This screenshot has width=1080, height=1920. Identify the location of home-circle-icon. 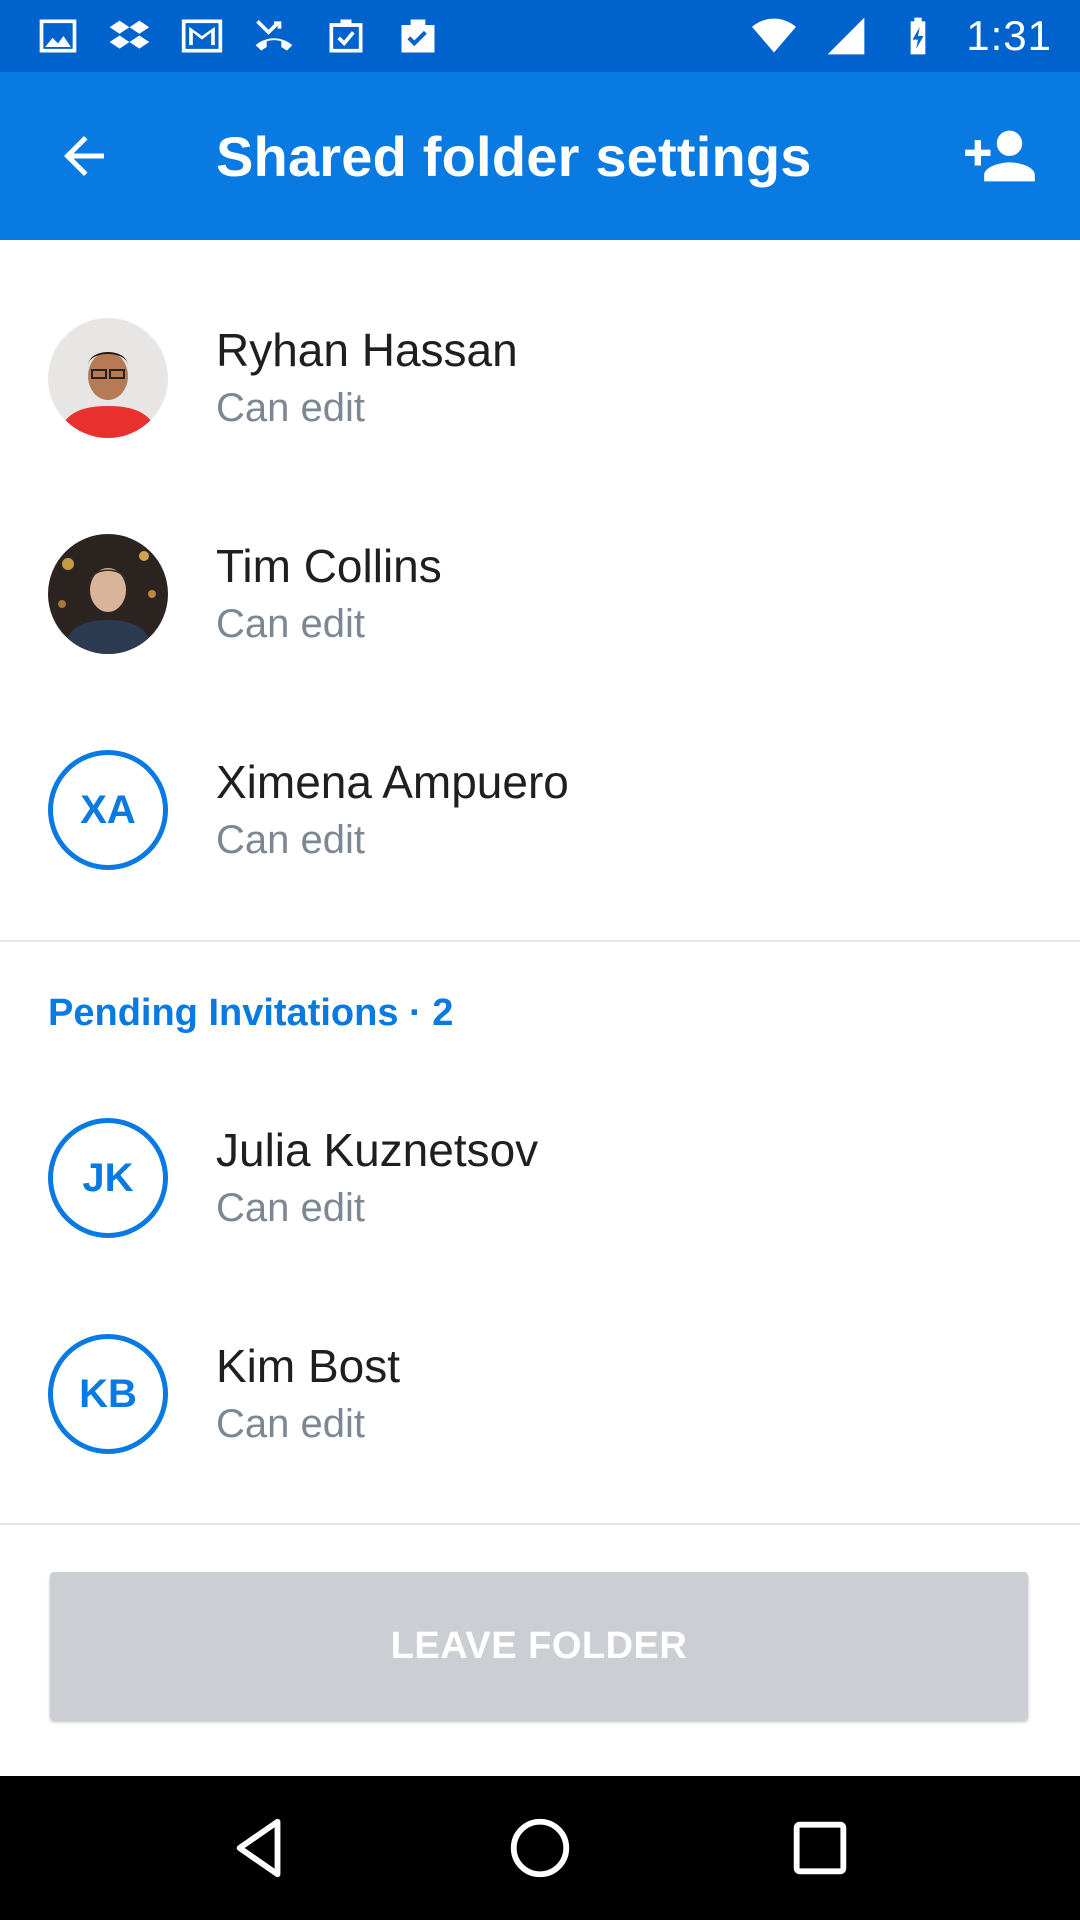
(540, 1848).